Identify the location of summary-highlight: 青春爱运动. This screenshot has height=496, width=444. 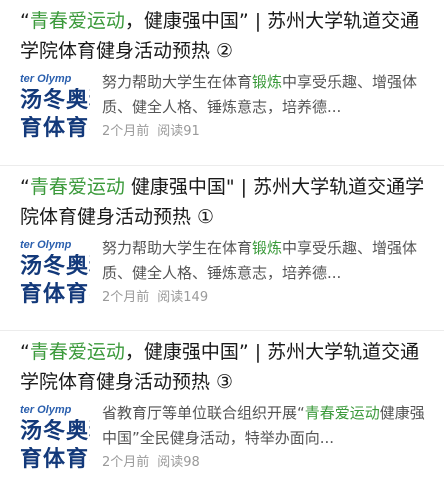
(342, 413).